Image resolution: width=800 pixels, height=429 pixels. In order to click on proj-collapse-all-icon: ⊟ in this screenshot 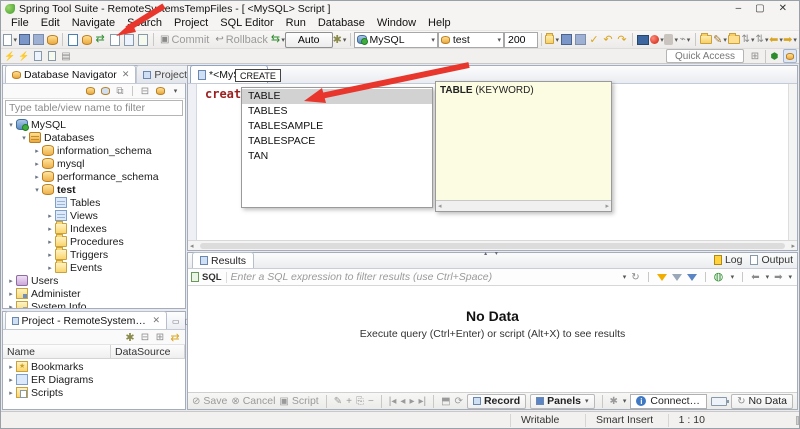, I will do `click(145, 337)`.